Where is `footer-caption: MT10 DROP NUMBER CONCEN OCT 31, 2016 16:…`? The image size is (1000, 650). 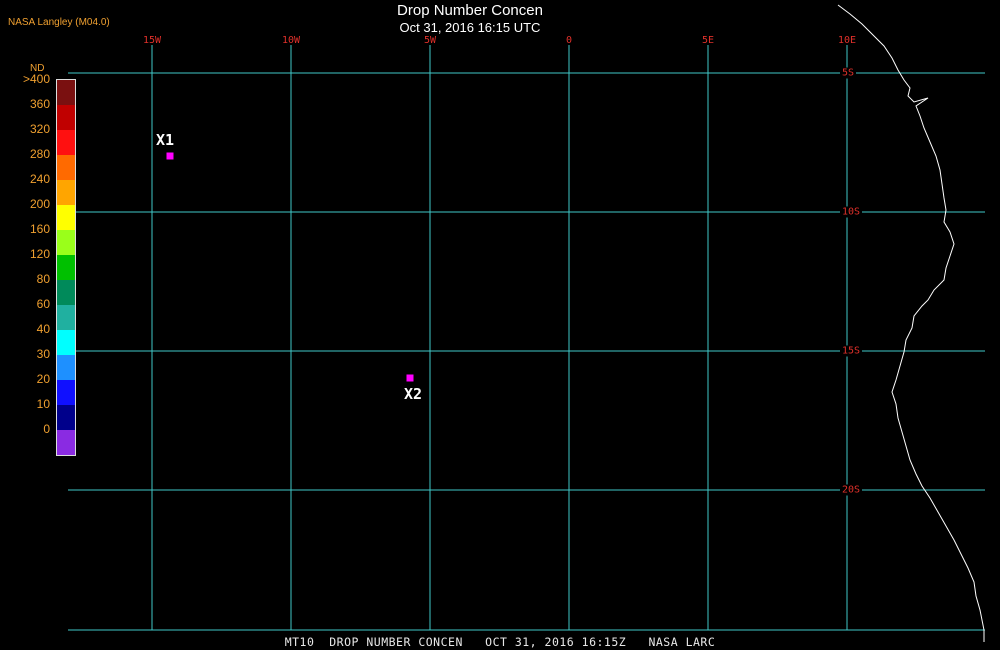
footer-caption: MT10 DROP NUMBER CONCEN OCT 31, 2016 16:… is located at coordinates (500, 642).